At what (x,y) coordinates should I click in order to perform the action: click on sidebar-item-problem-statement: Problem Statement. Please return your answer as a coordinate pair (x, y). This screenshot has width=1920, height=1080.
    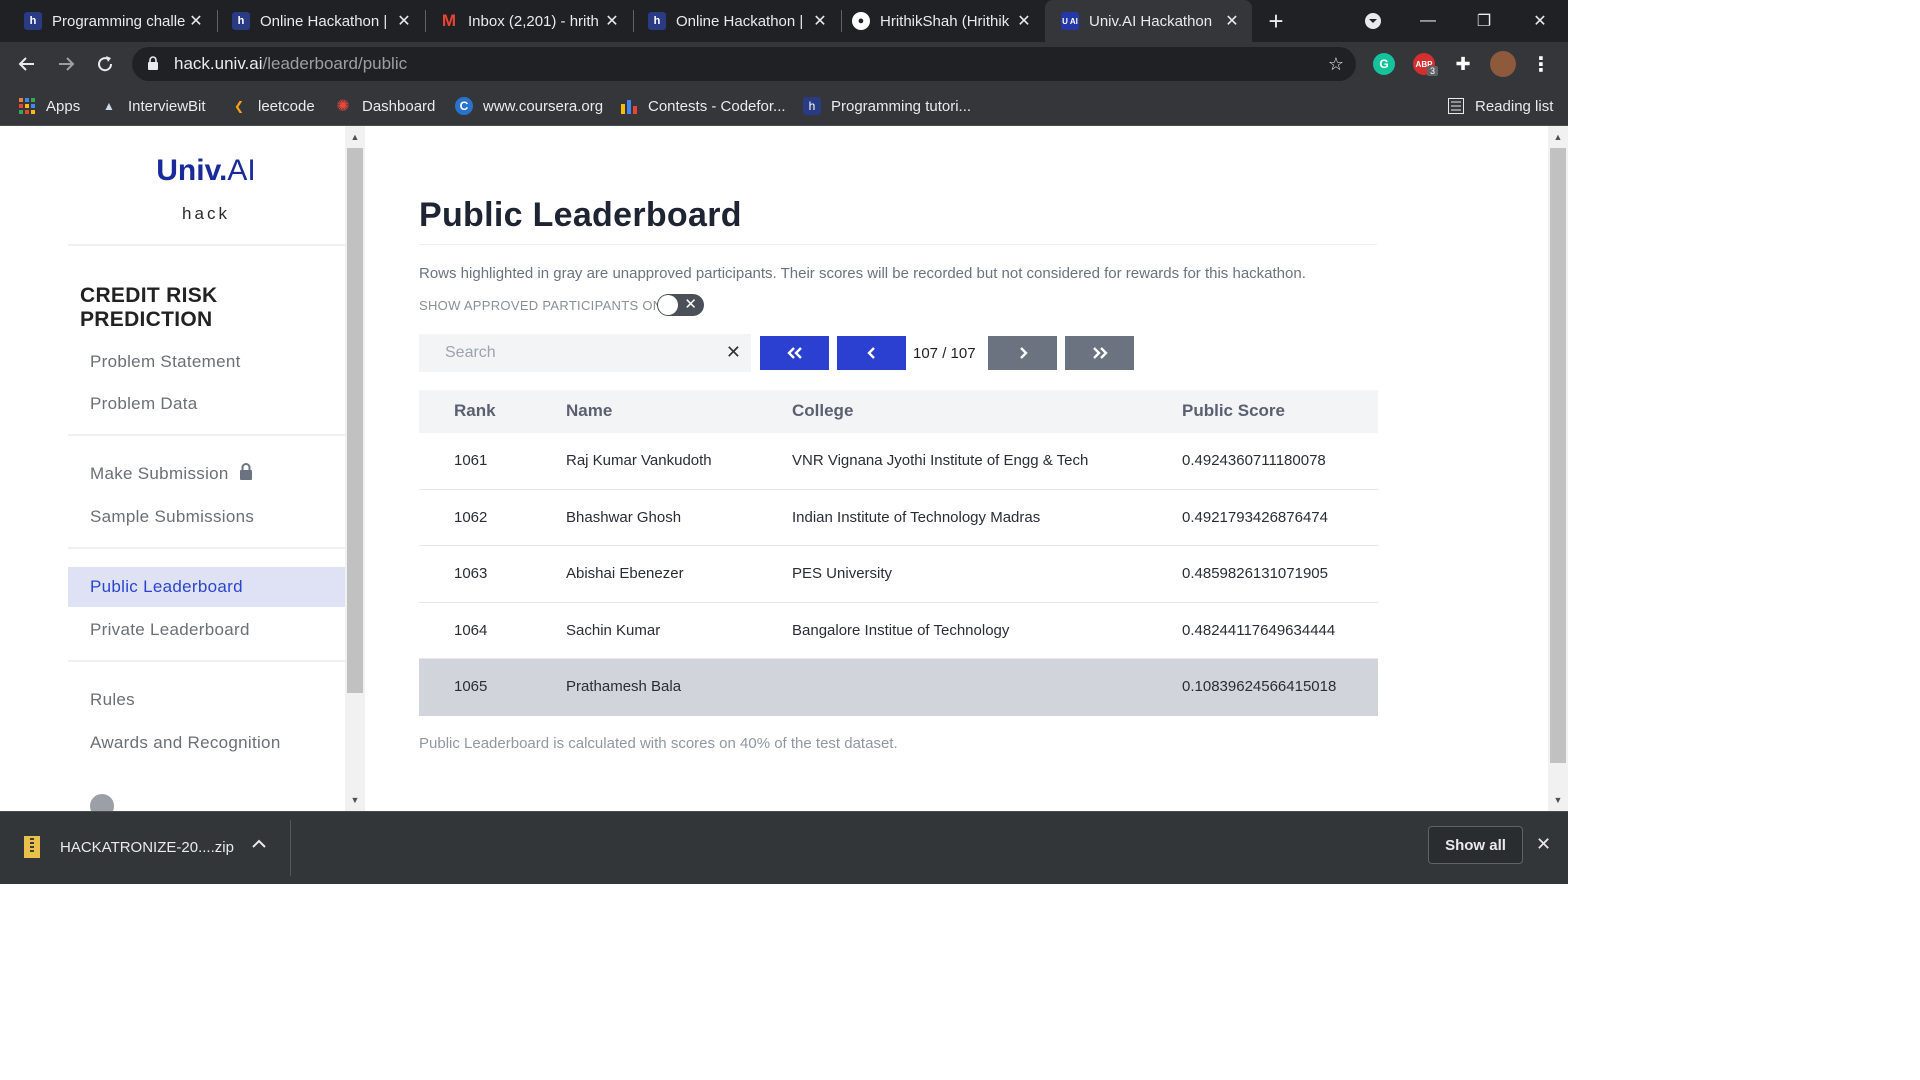
    Looking at the image, I should click on (206, 362).